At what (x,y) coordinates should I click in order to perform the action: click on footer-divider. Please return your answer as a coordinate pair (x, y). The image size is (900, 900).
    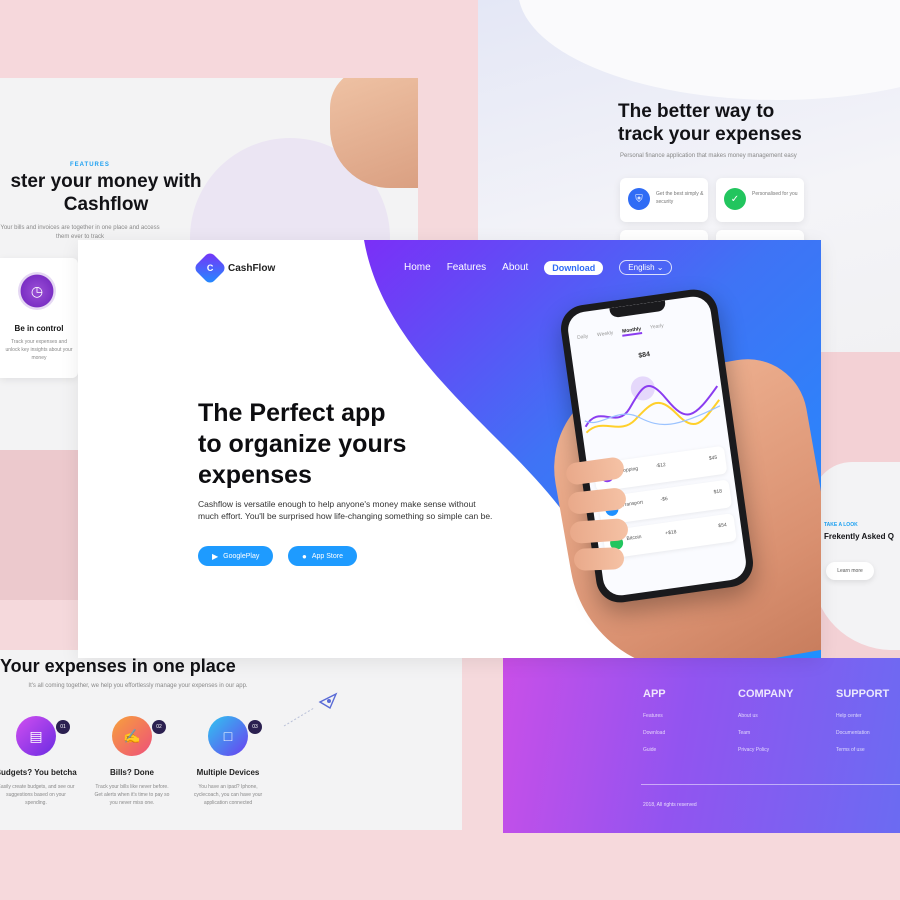
    Looking at the image, I should click on (770, 784).